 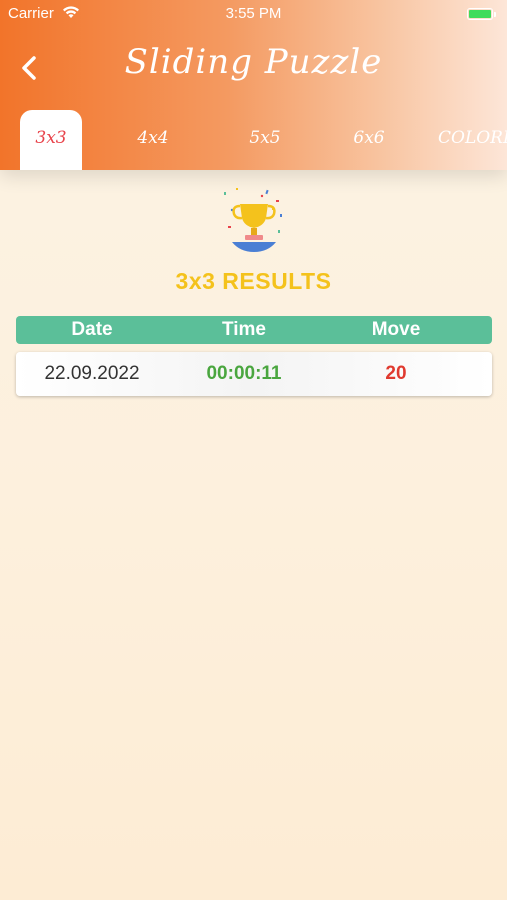 I want to click on page-title: Sliding Puzzle, so click(x=253, y=62).